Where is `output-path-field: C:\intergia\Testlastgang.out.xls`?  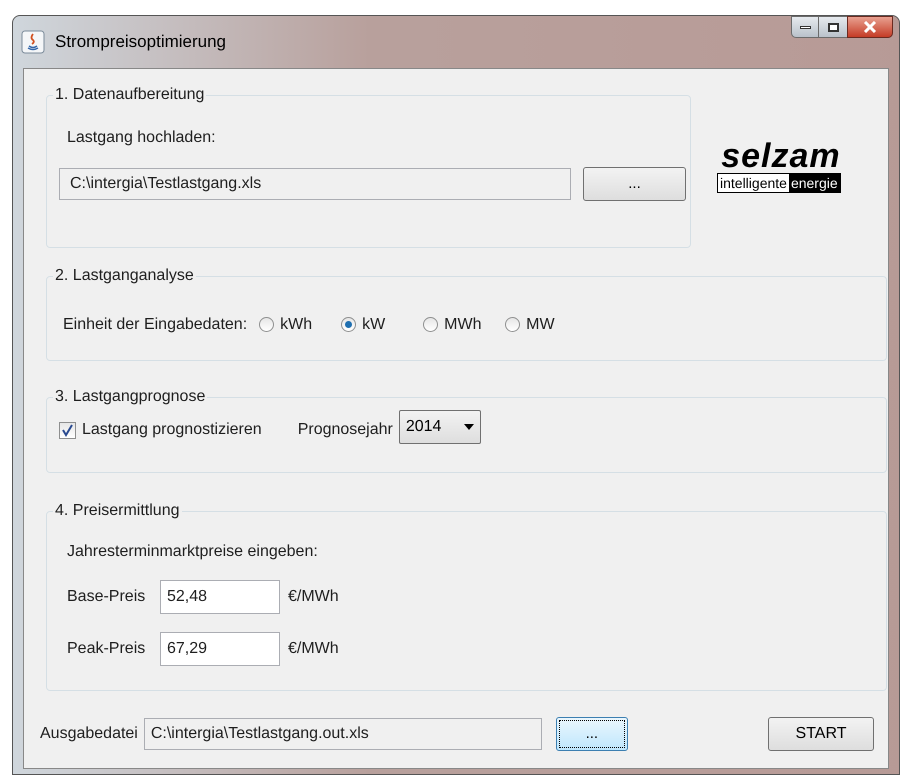
output-path-field: C:\intergia\Testlastgang.out.xls is located at coordinates (343, 734).